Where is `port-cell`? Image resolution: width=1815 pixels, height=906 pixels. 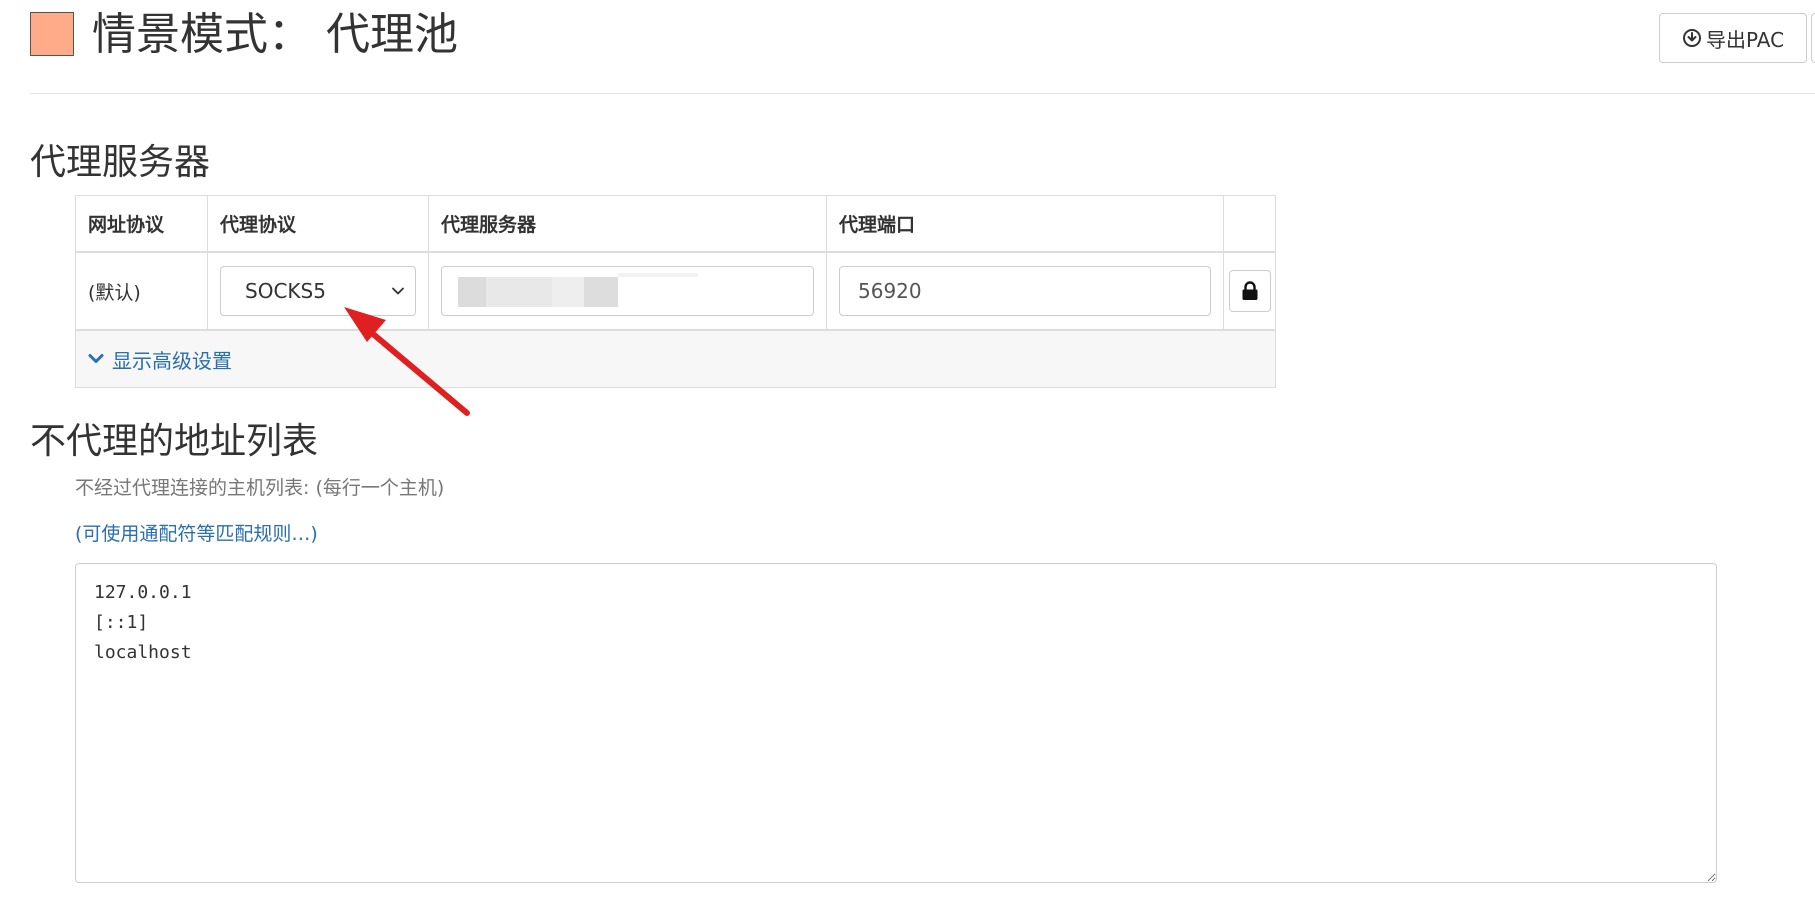 port-cell is located at coordinates (1025, 291).